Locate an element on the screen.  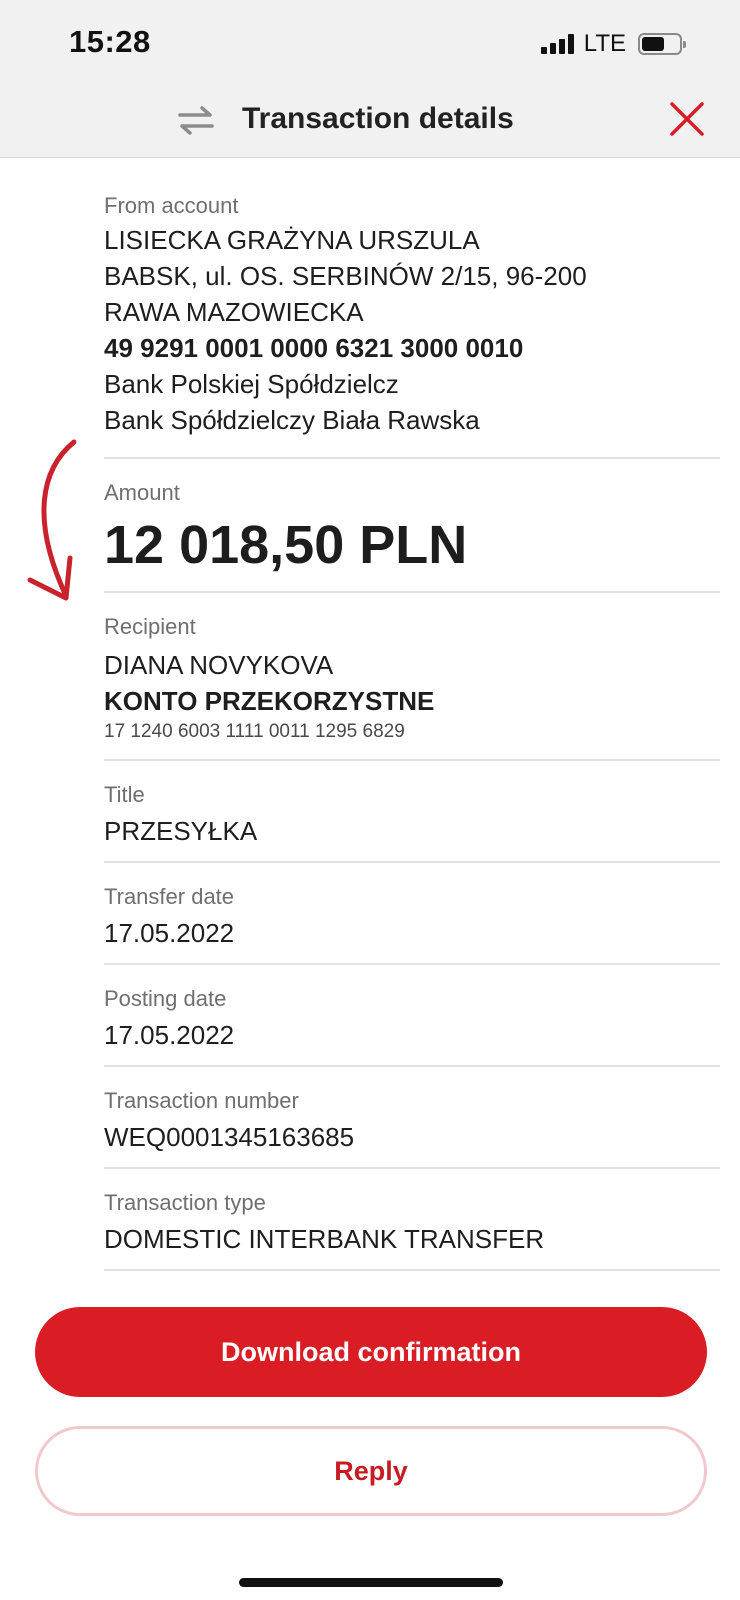
sender-account-number: 49 9291 0001 0000 6321 3000 0010 is located at coordinates (314, 348).